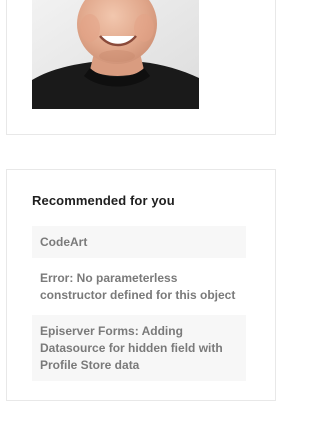 Image resolution: width=320 pixels, height=429 pixels. I want to click on avatar, so click(115, 54).